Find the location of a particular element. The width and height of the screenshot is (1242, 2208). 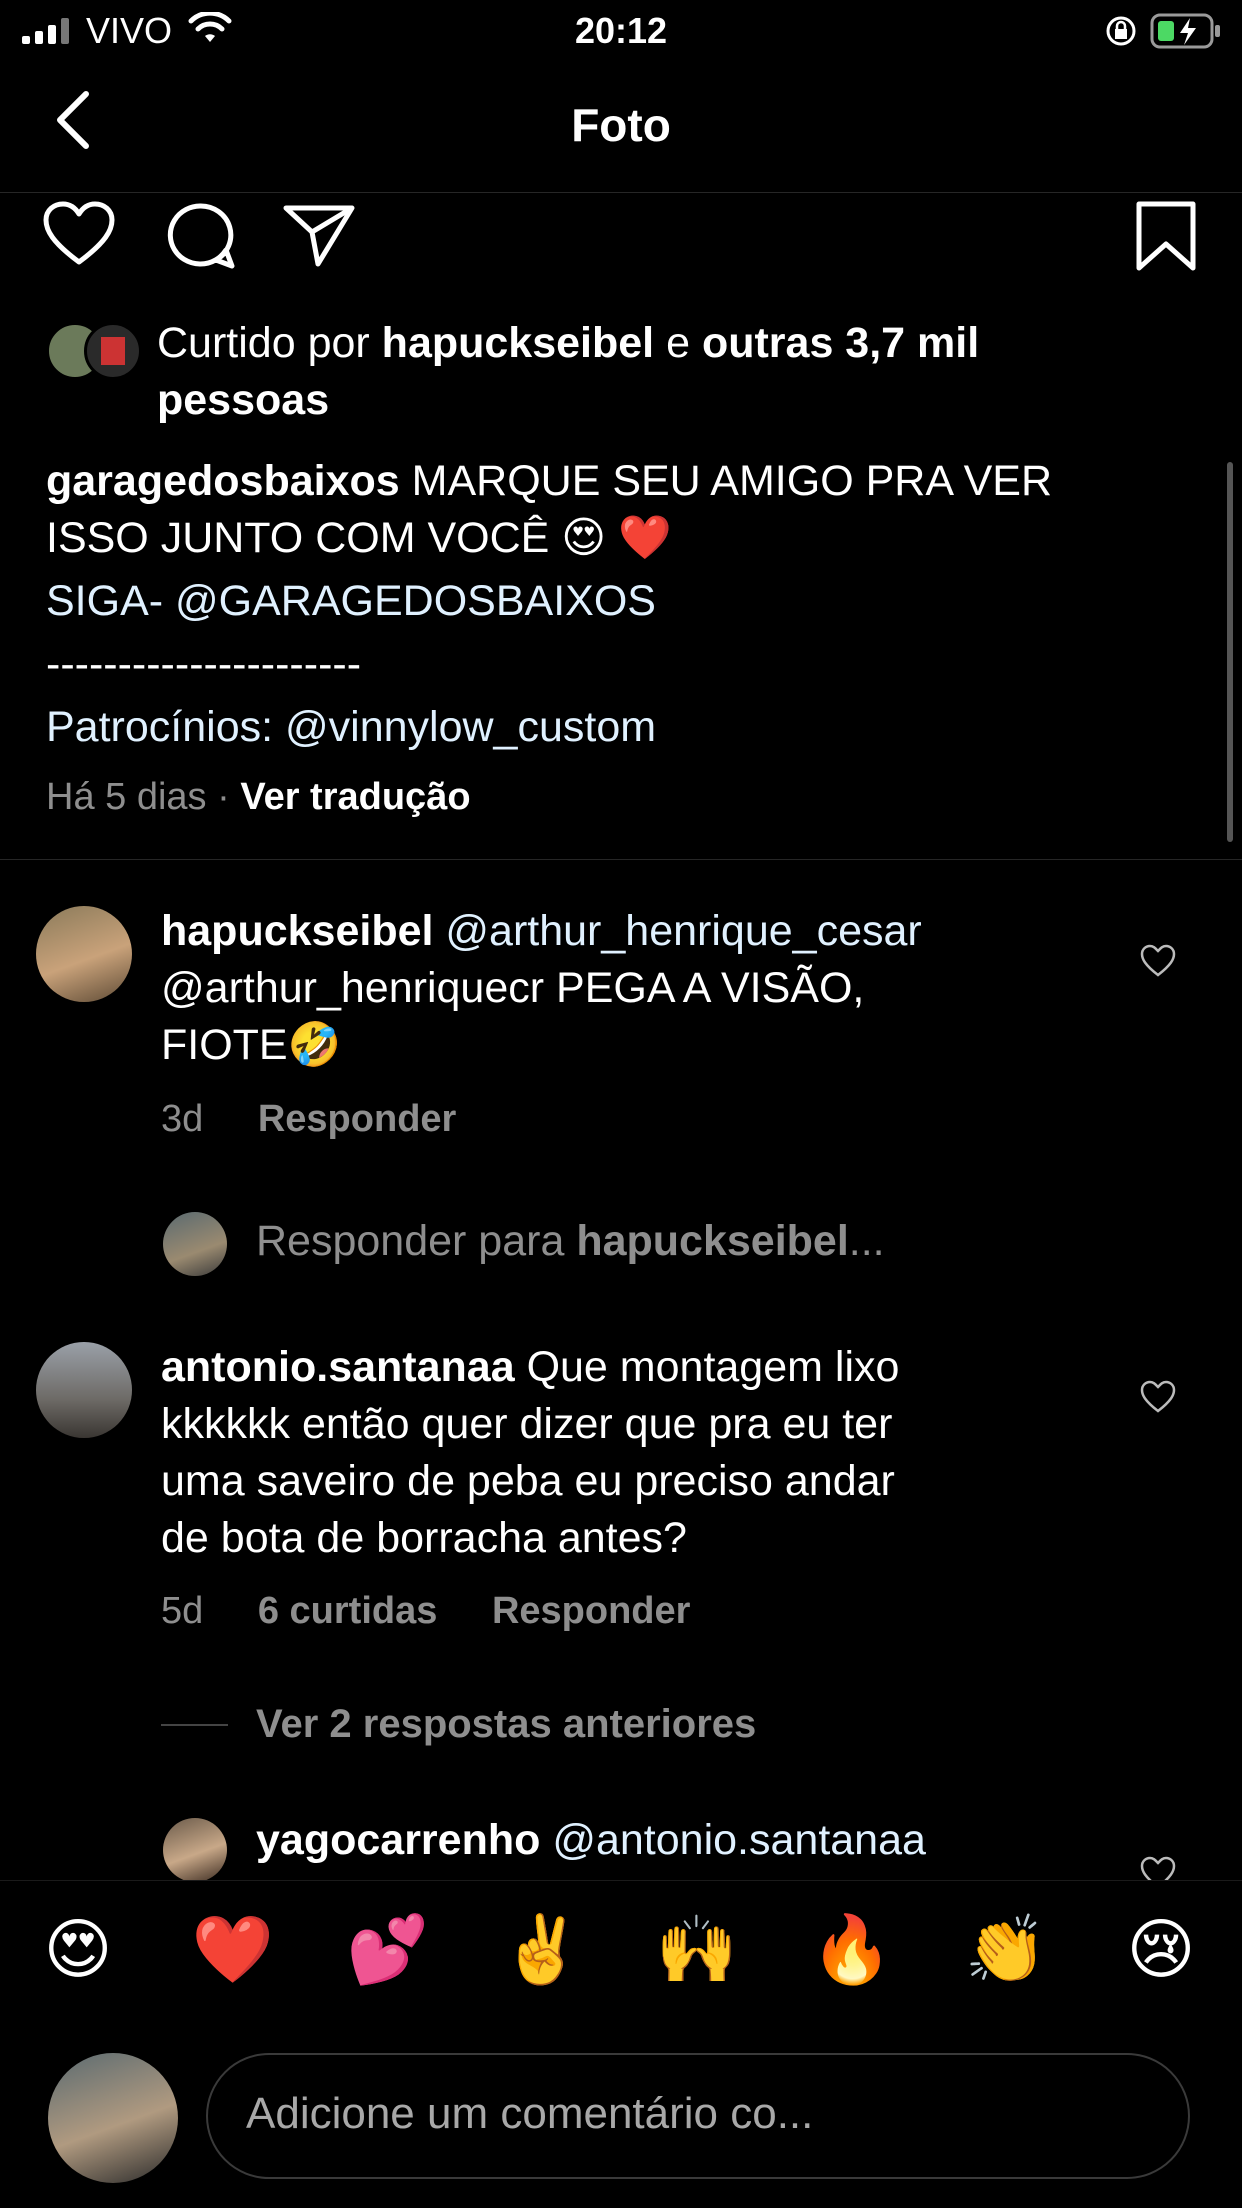

emoji-red-heart: ❤️ is located at coordinates (233, 1950).